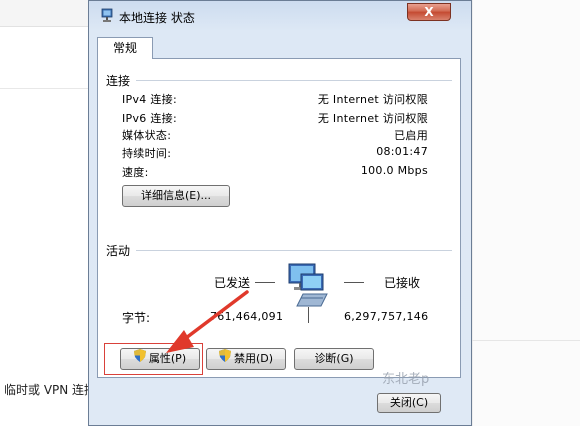 The image size is (580, 426). I want to click on media-state-label: 媒体状态:, so click(147, 135).